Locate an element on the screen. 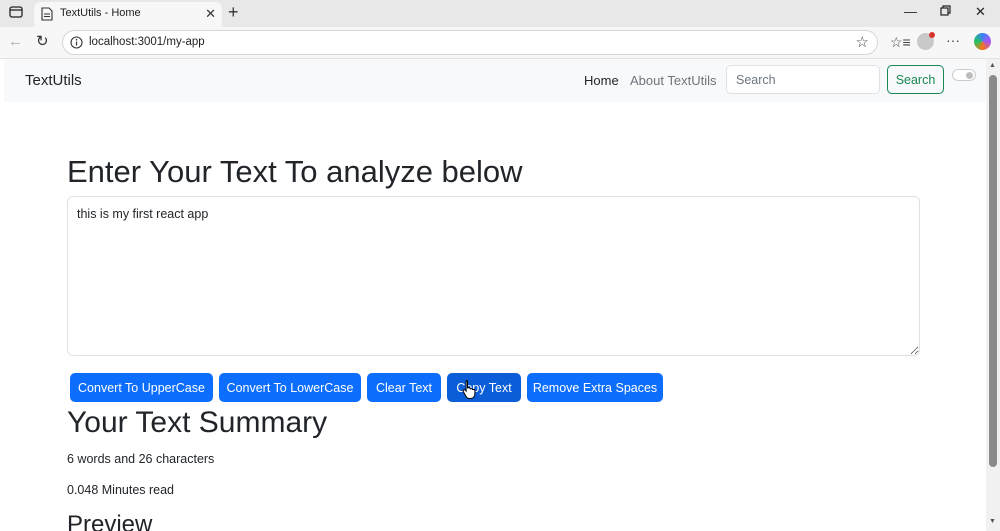  scroll-up-icon: ▲ is located at coordinates (992, 65).